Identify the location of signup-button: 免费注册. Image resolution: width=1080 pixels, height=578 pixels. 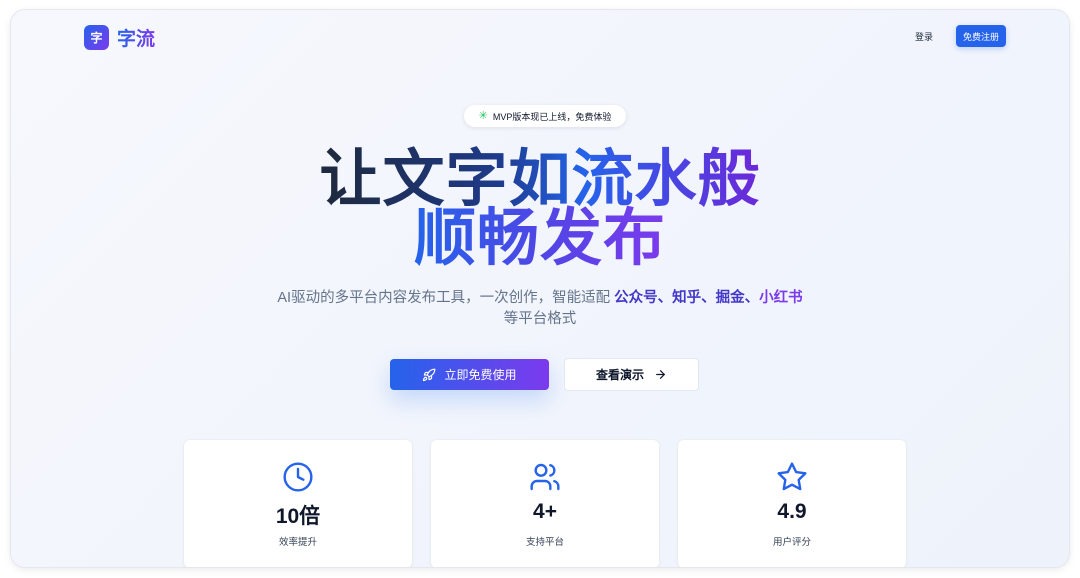
(981, 36).